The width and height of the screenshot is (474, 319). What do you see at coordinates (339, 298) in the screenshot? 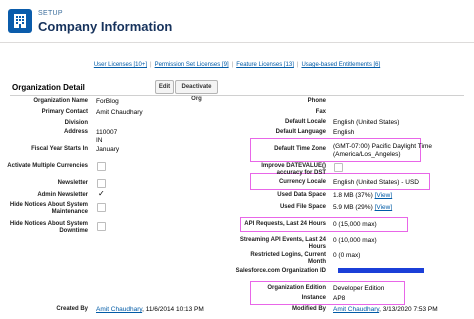
I see `instance-value: AP8` at bounding box center [339, 298].